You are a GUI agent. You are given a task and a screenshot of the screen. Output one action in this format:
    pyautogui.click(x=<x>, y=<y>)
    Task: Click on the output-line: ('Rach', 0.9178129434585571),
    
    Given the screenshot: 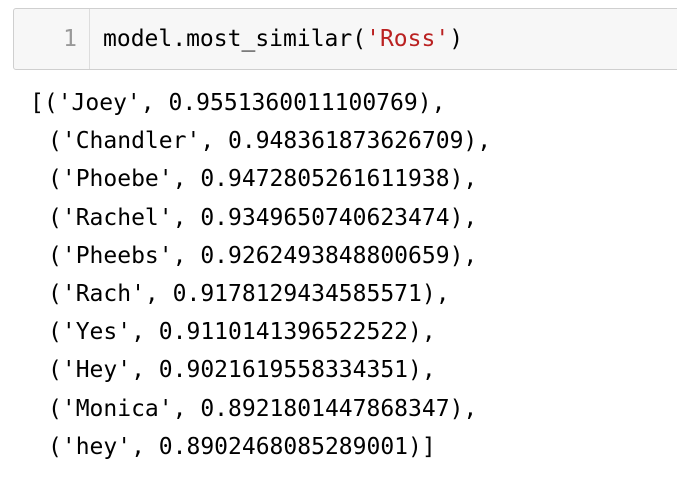 What is the action you would take?
    pyautogui.click(x=249, y=293)
    